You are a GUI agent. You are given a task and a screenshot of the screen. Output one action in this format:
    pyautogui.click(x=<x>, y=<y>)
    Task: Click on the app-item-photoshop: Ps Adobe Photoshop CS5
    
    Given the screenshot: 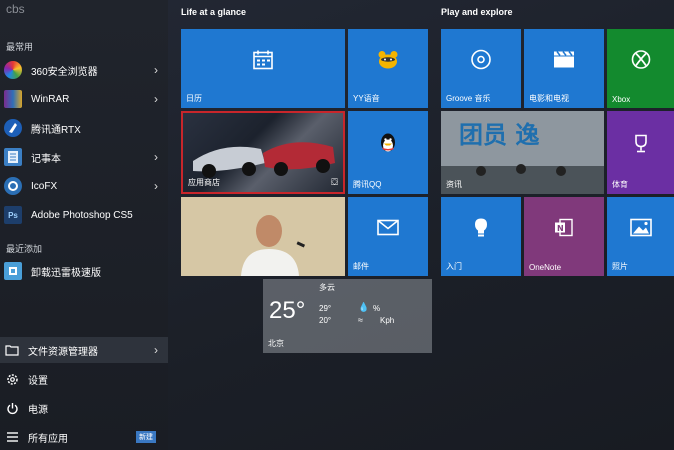 What is the action you would take?
    pyautogui.click(x=84, y=215)
    